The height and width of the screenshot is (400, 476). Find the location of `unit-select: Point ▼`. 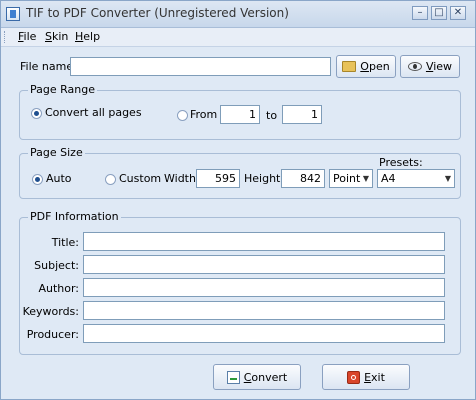

unit-select: Point ▼ is located at coordinates (351, 178).